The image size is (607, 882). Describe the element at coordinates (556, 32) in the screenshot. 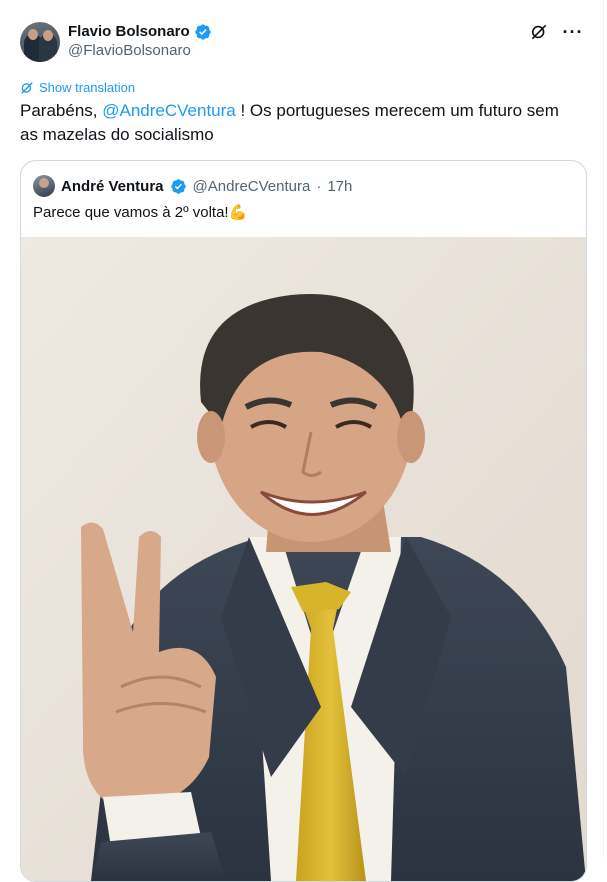

I see `header-actions: ···` at that location.